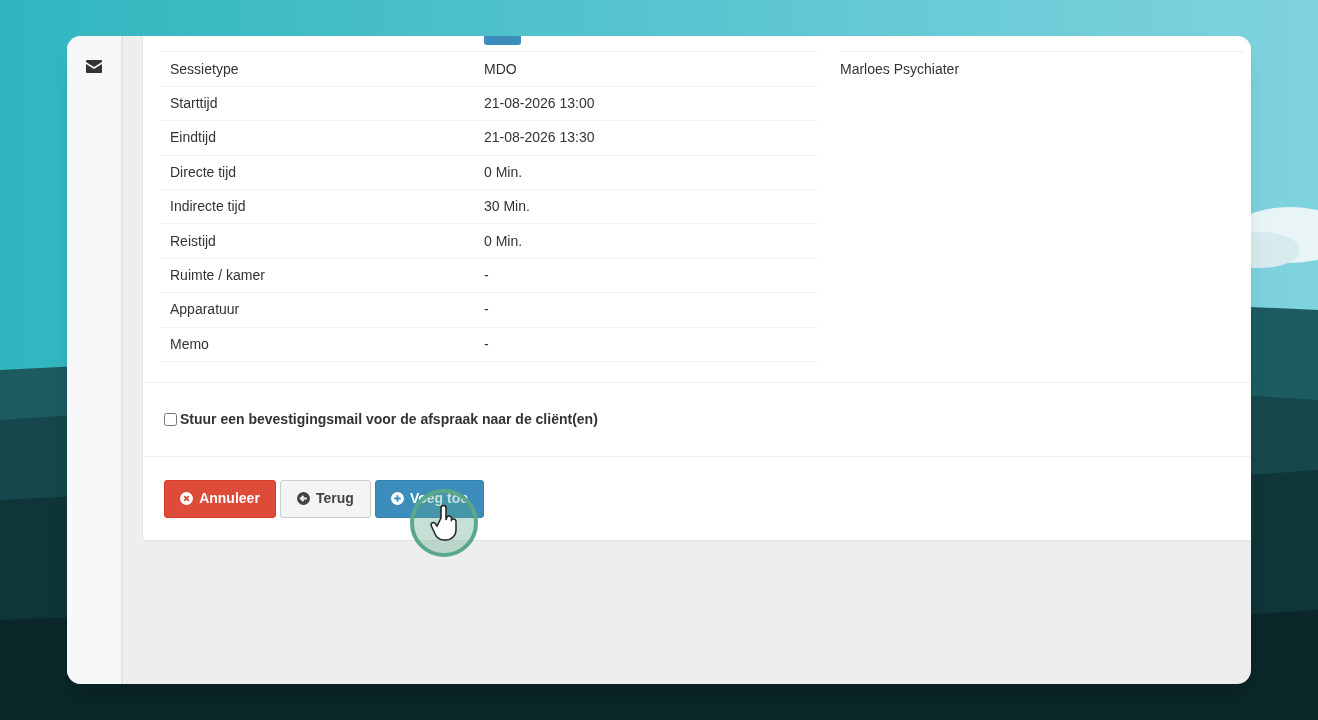  I want to click on mail-icon, so click(94, 66).